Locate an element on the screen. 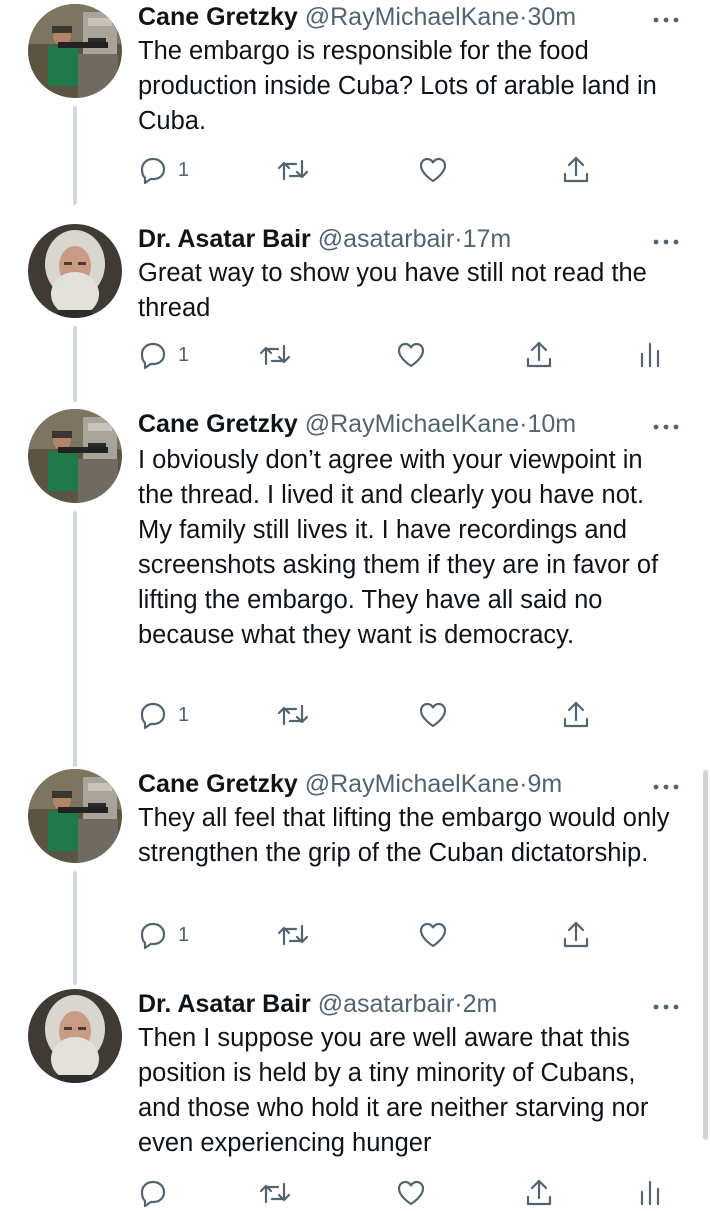  reply-button is located at coordinates (158, 1193).